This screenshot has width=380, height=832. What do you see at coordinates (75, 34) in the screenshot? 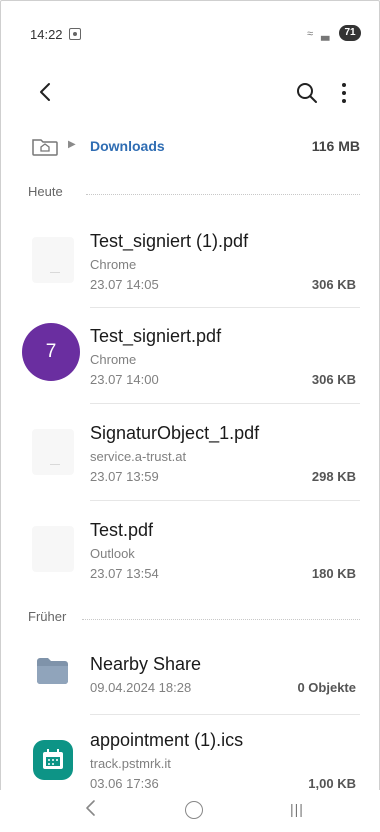
I see `screenshot-icon` at bounding box center [75, 34].